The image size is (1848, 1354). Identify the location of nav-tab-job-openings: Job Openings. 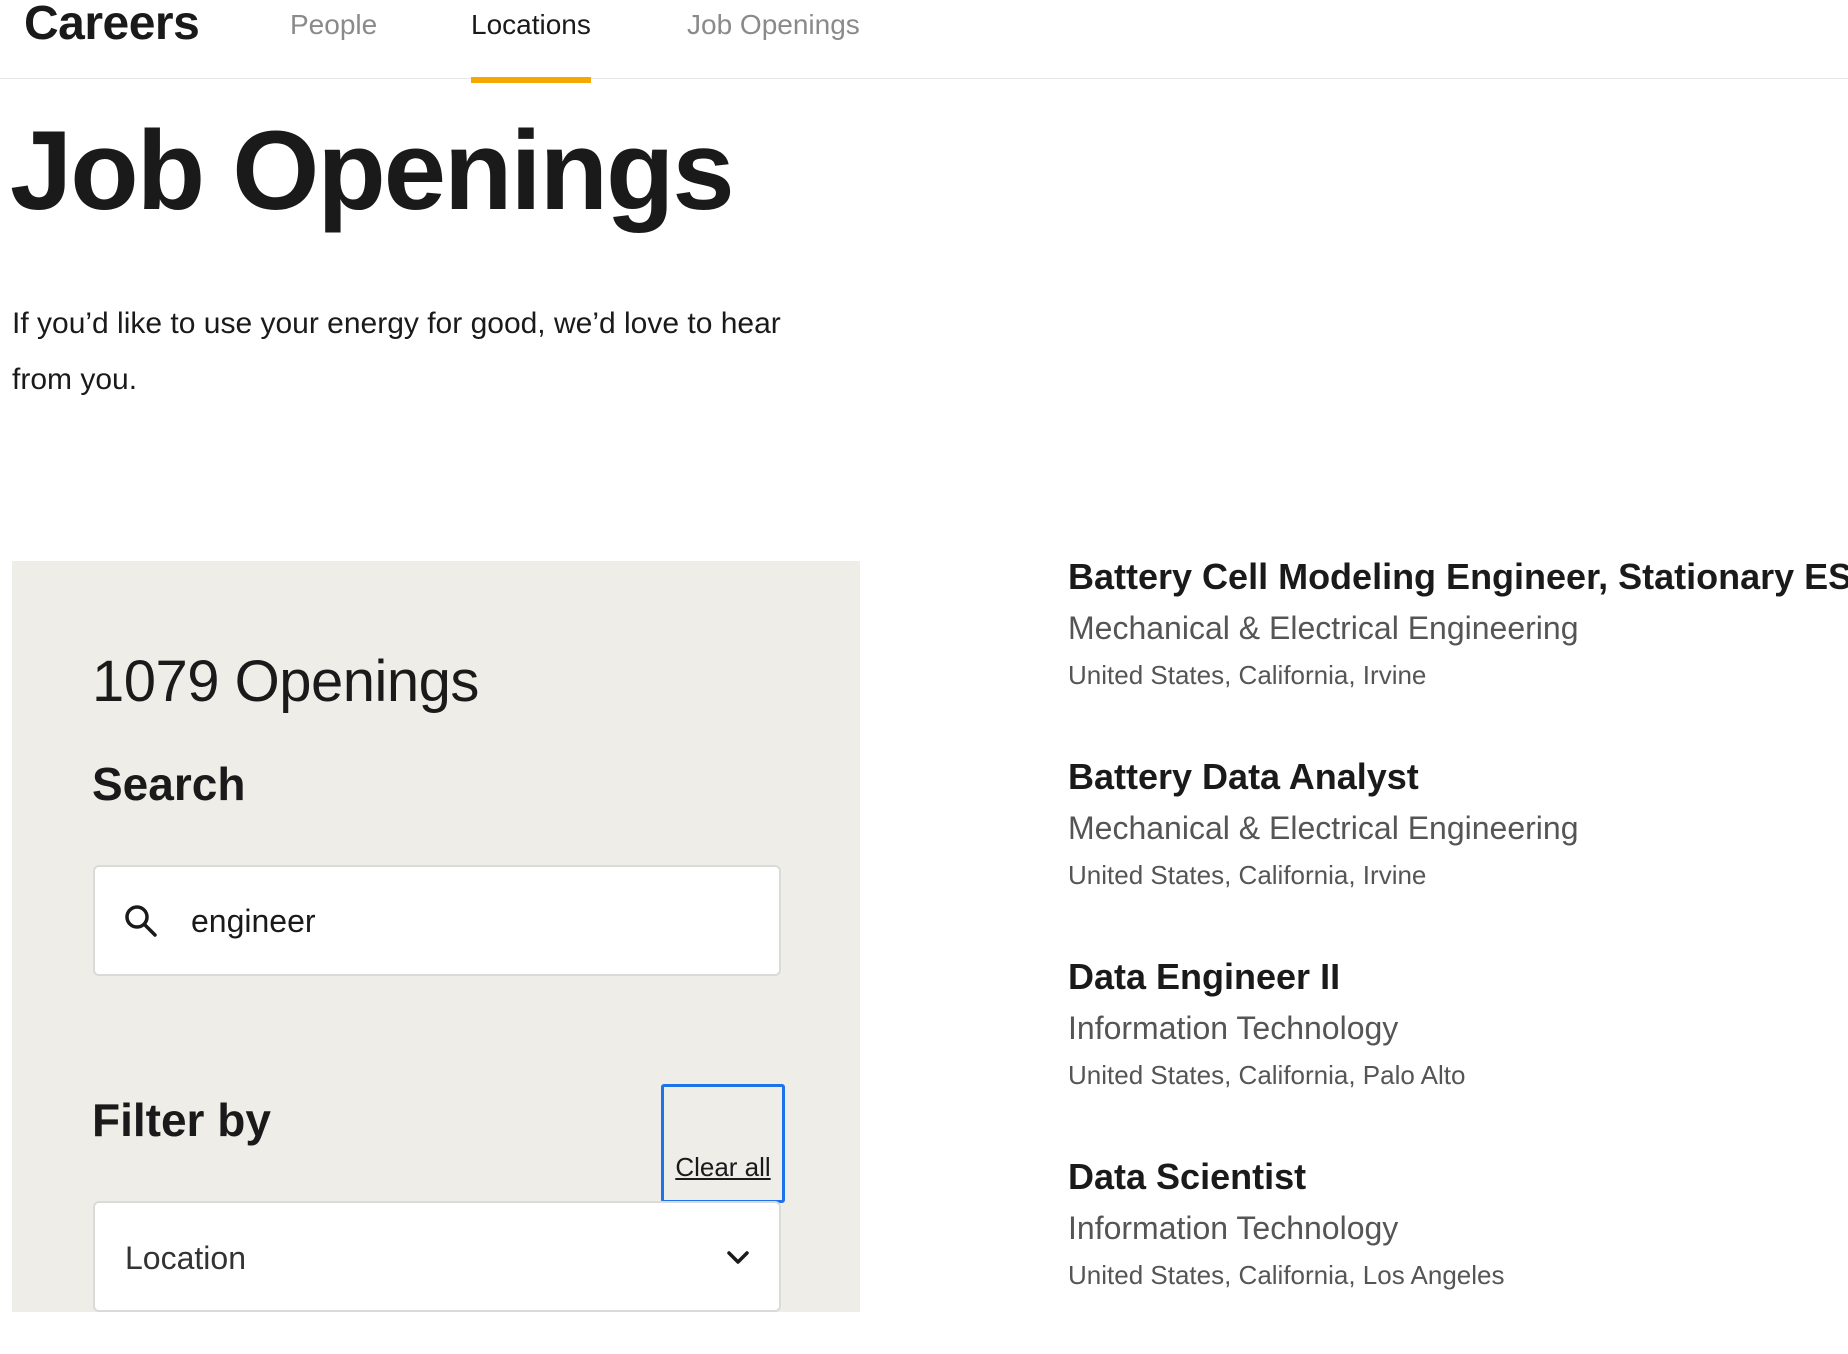
(773, 43).